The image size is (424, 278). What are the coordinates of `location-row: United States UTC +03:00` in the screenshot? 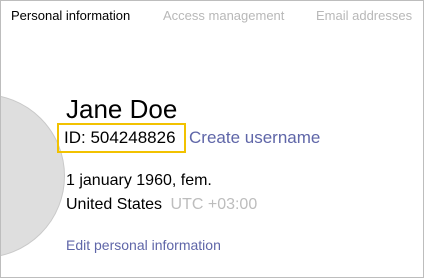 It's located at (161, 205).